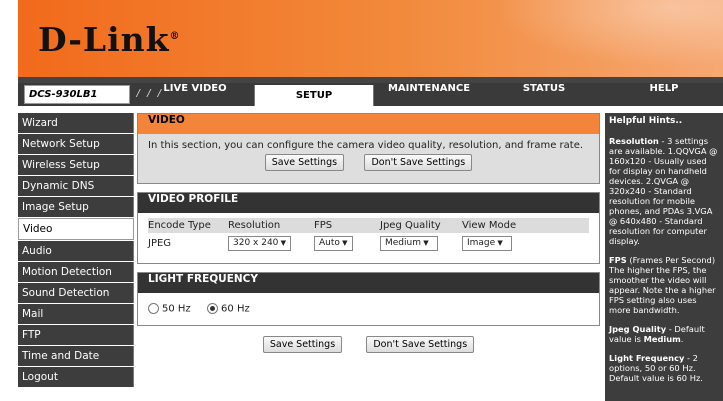 The image size is (723, 401). I want to click on sidebar-item-video: Video, so click(76, 229).